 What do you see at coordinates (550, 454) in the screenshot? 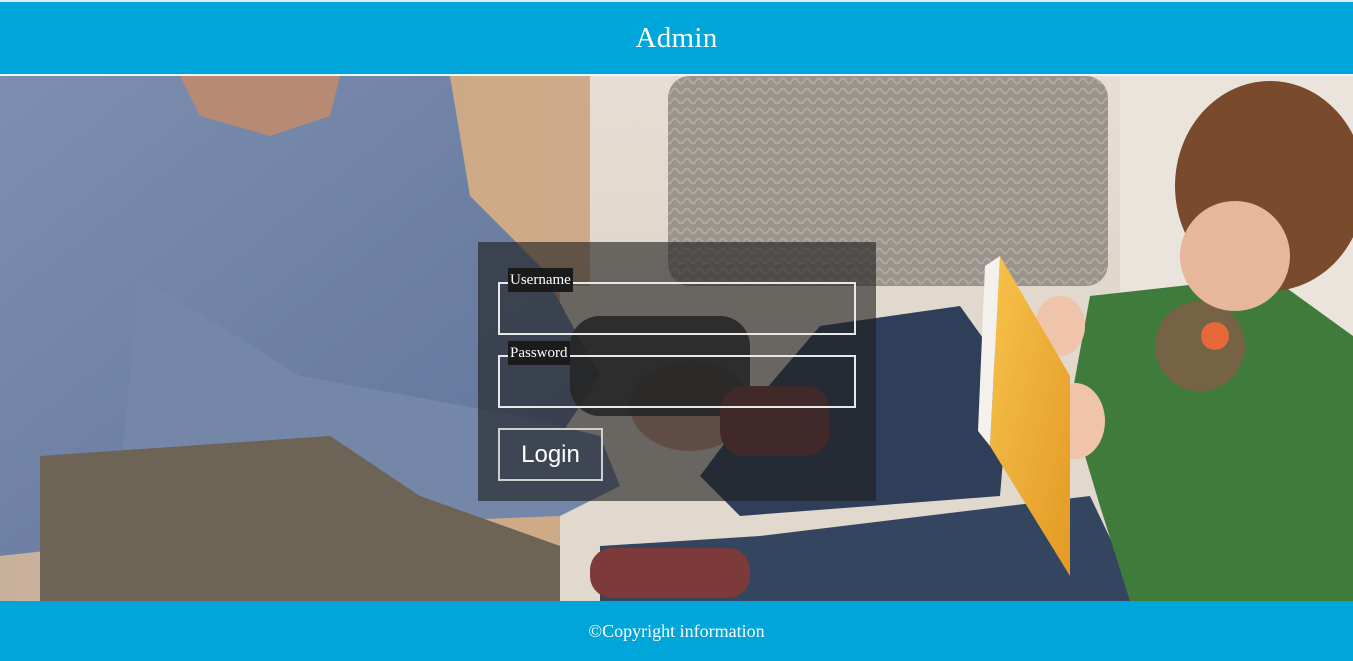
I see `login-button: Login` at bounding box center [550, 454].